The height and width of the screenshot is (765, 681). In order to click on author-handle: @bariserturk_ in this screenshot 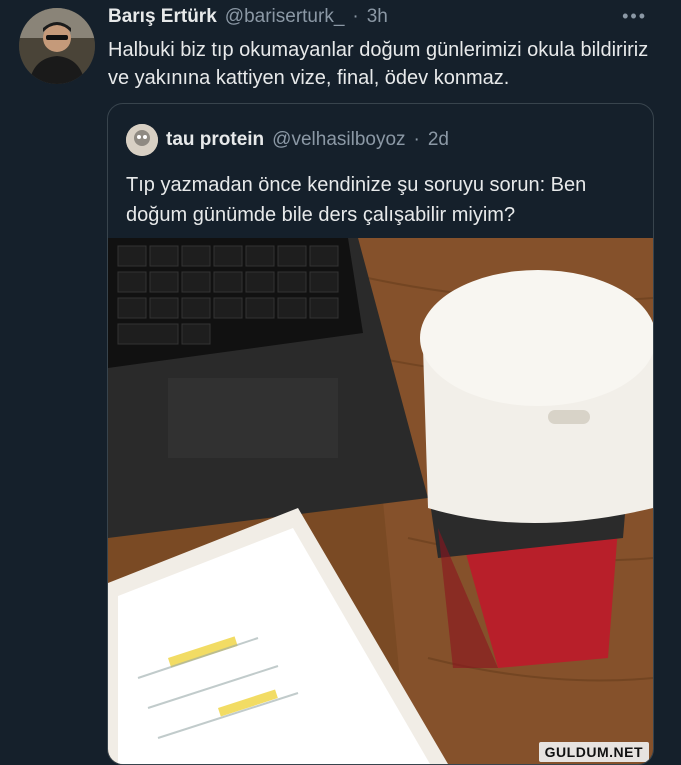, I will do `click(285, 17)`.